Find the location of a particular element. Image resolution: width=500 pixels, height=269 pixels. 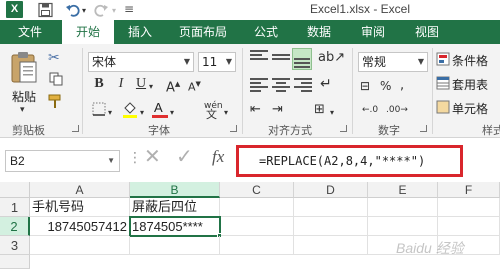

row-header-1: 1 is located at coordinates (15, 207).